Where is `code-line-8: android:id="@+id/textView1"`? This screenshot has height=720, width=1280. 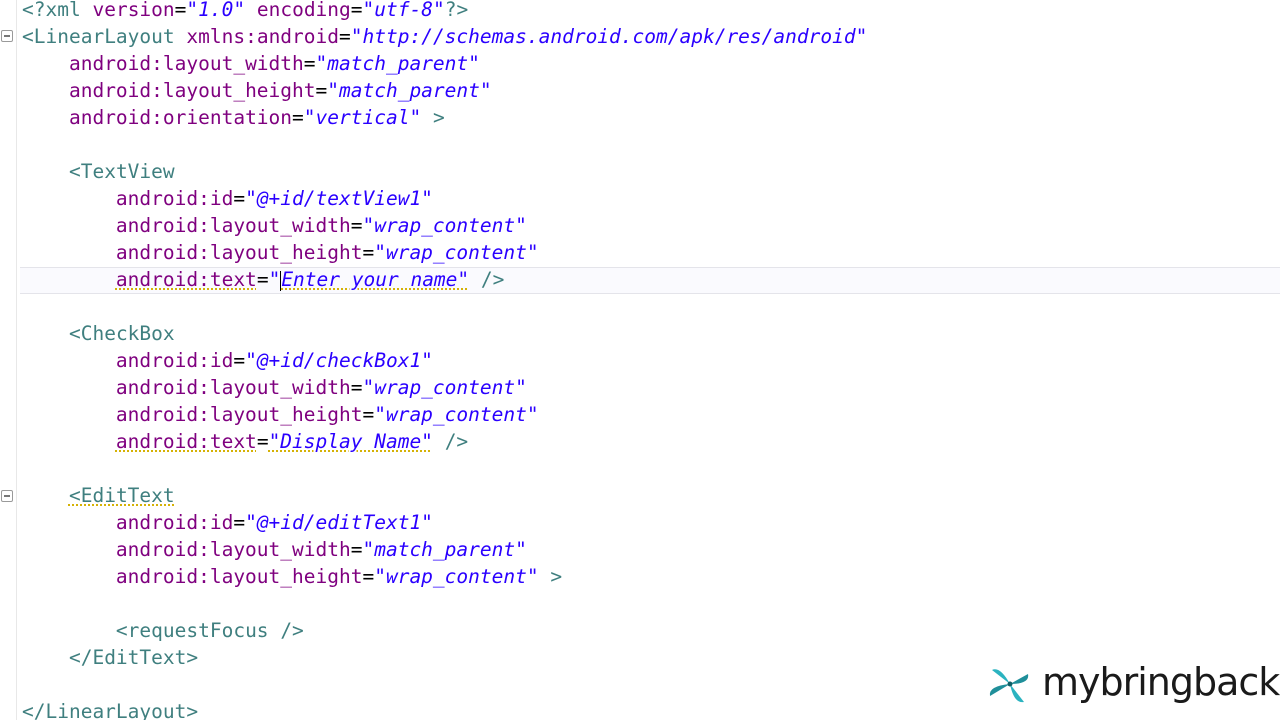 code-line-8: android:id="@+id/textView1" is located at coordinates (227, 198).